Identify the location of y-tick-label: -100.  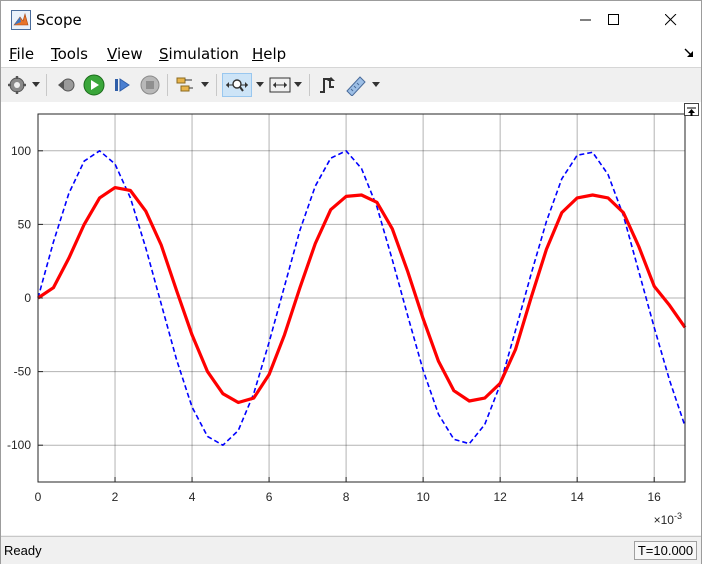
(19, 445).